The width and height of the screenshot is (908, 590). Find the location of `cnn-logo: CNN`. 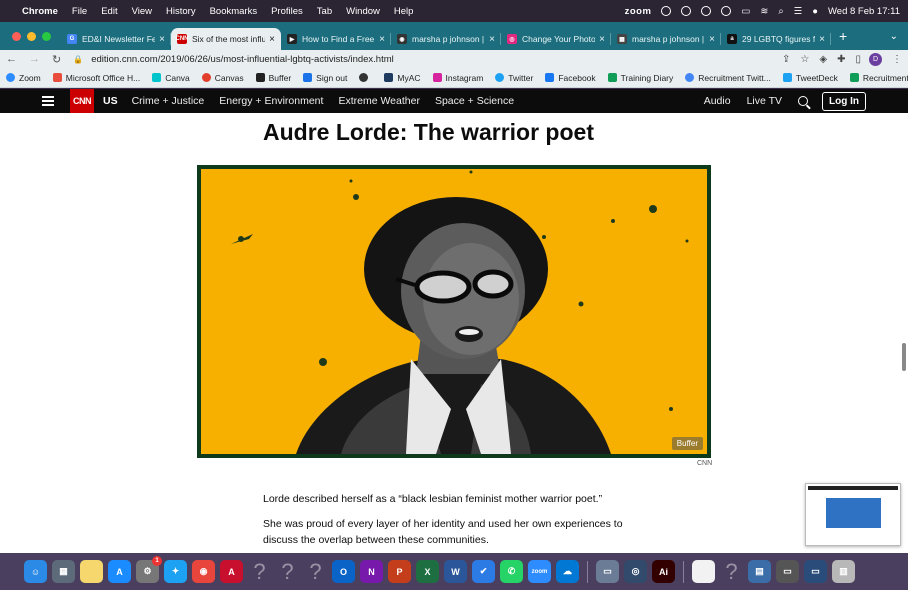

cnn-logo: CNN is located at coordinates (82, 101).